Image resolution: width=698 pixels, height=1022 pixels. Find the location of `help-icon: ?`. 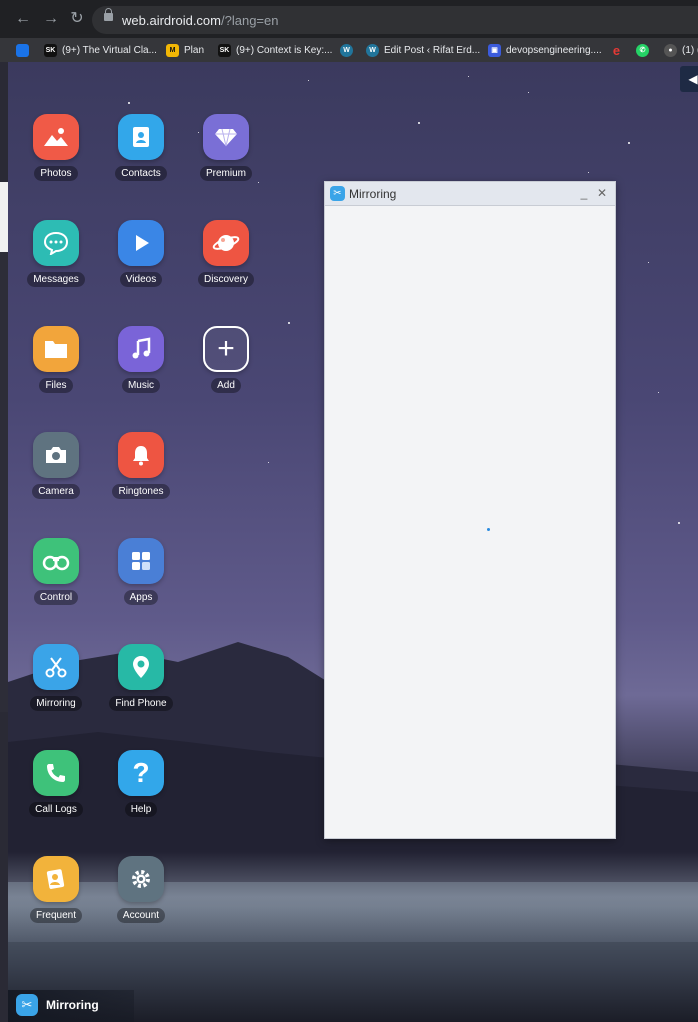

help-icon: ? is located at coordinates (141, 773).